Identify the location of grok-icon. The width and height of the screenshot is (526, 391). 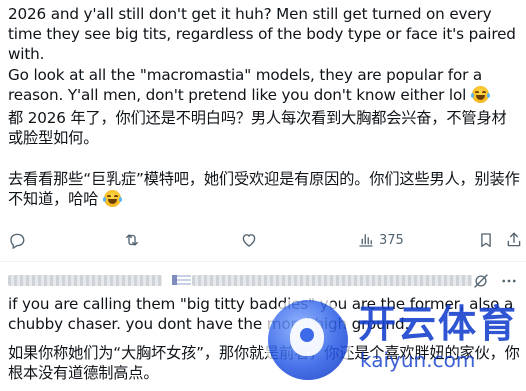
(481, 281).